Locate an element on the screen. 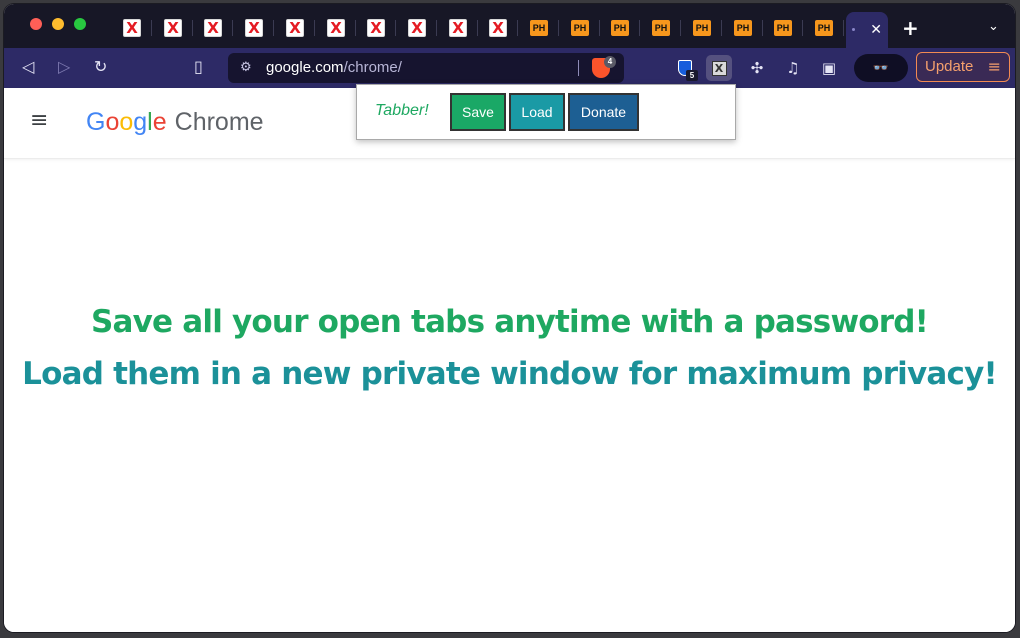 This screenshot has height=638, width=1020. menu-icon: ≡ is located at coordinates (994, 66).